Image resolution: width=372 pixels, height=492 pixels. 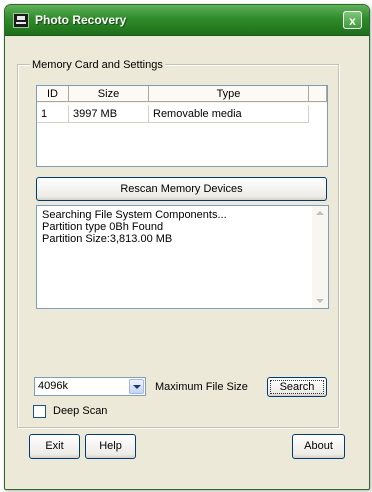 I want to click on cell-type: Removable media, so click(x=229, y=114).